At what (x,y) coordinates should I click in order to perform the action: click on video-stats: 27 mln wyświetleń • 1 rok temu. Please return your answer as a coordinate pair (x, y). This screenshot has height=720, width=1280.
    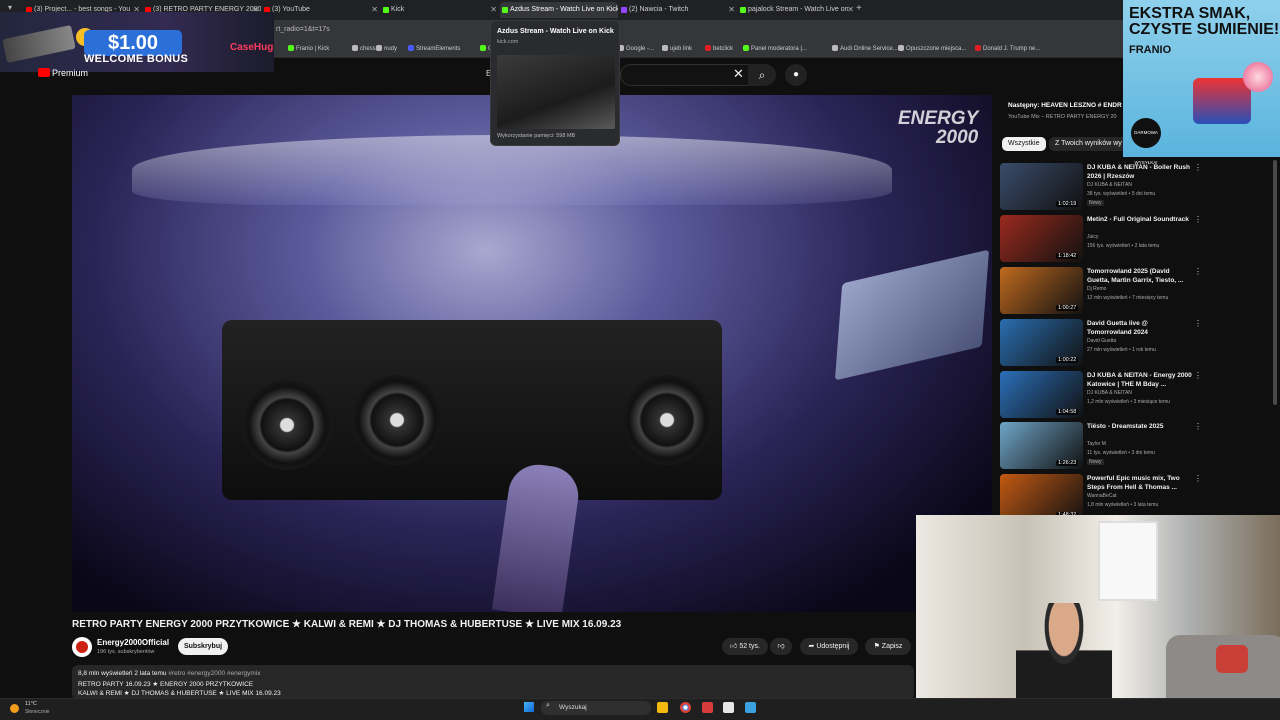
    Looking at the image, I should click on (1121, 350).